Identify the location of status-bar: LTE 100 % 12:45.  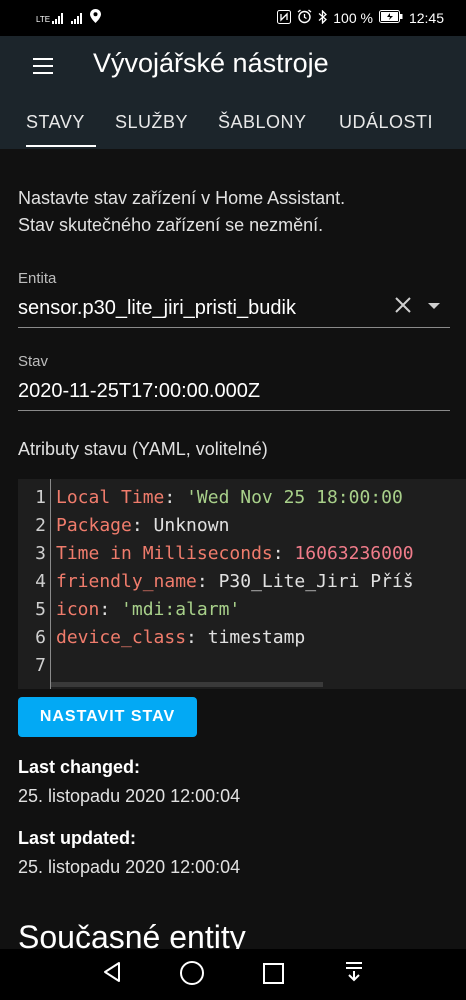
(233, 18).